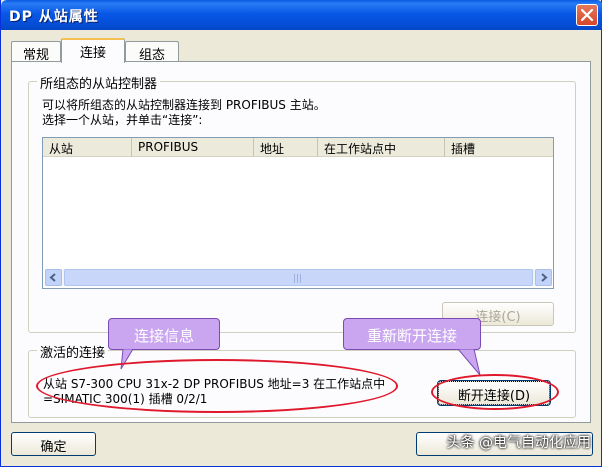 This screenshot has height=467, width=602. What do you see at coordinates (87, 147) in the screenshot?
I see `column-header-slave: 从站` at bounding box center [87, 147].